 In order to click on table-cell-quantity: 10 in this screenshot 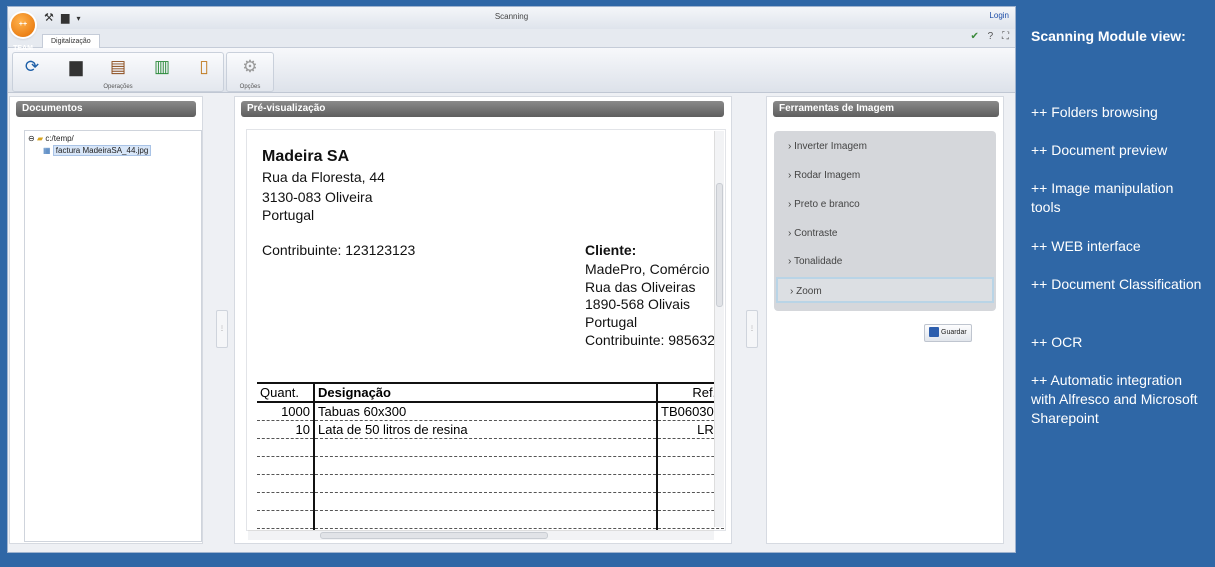, I will do `click(286, 429)`.